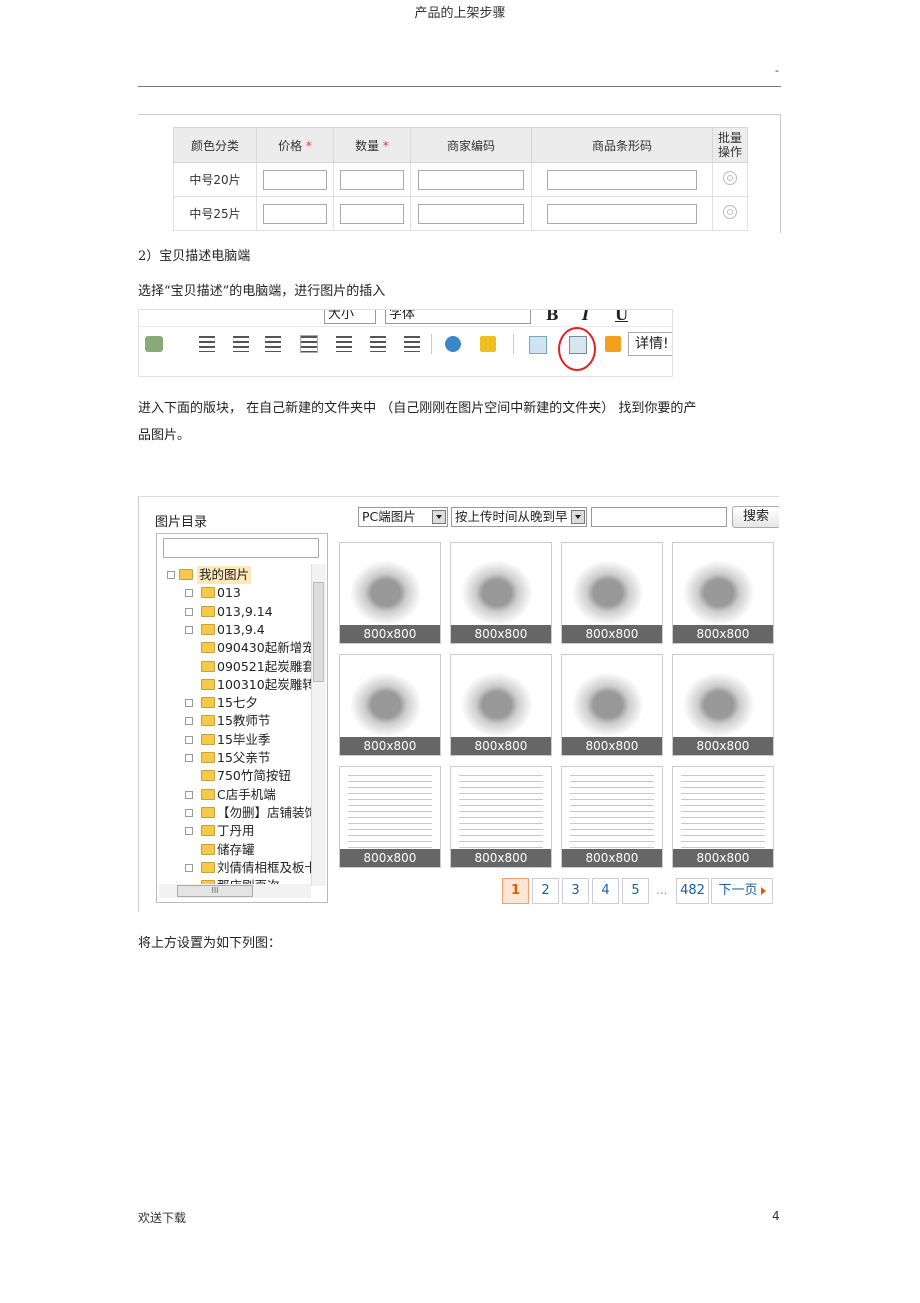 The image size is (920, 1303). I want to click on picker-title: 图片目录, so click(181, 522).